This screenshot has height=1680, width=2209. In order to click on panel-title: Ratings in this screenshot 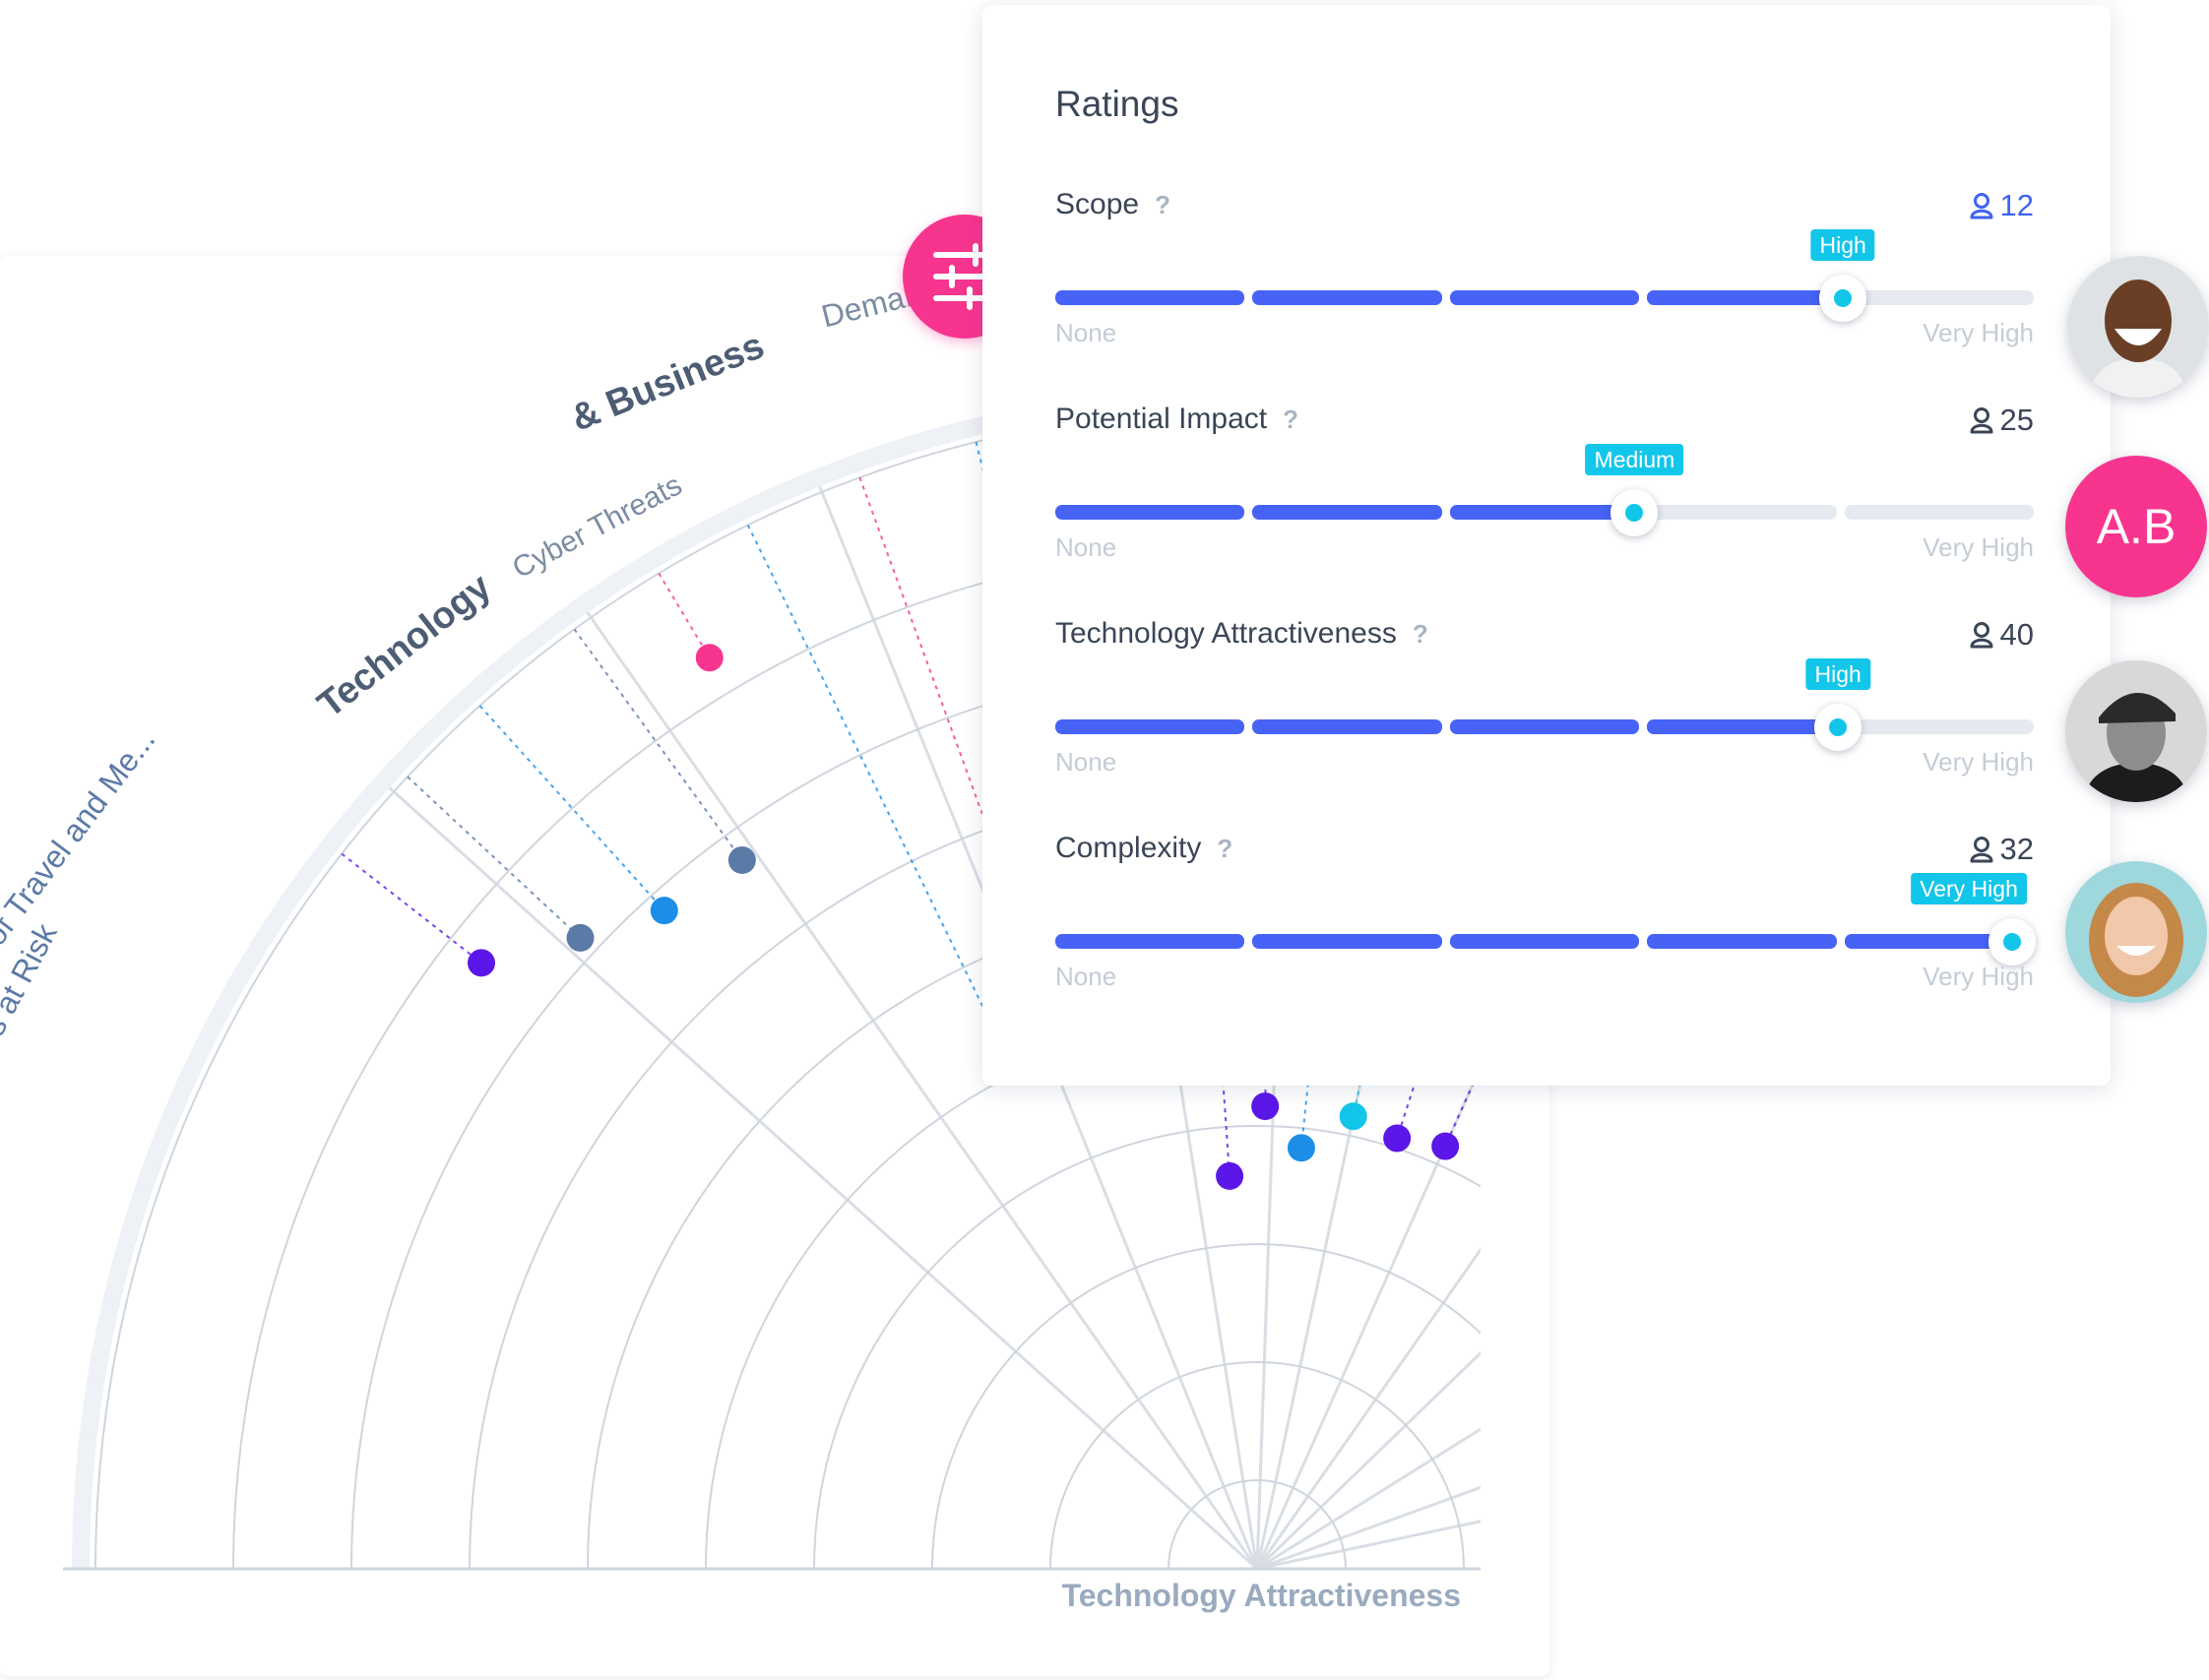, I will do `click(1117, 104)`.